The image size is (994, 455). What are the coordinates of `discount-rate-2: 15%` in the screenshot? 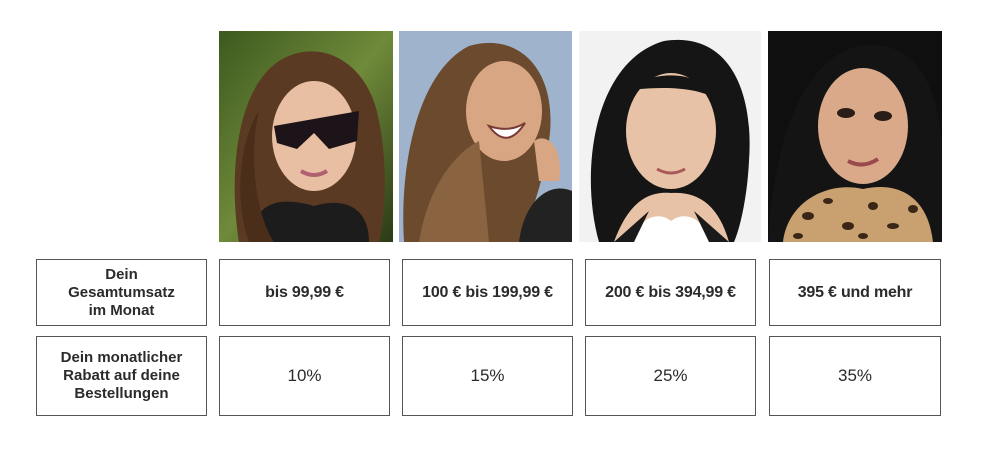 It's located at (487, 376).